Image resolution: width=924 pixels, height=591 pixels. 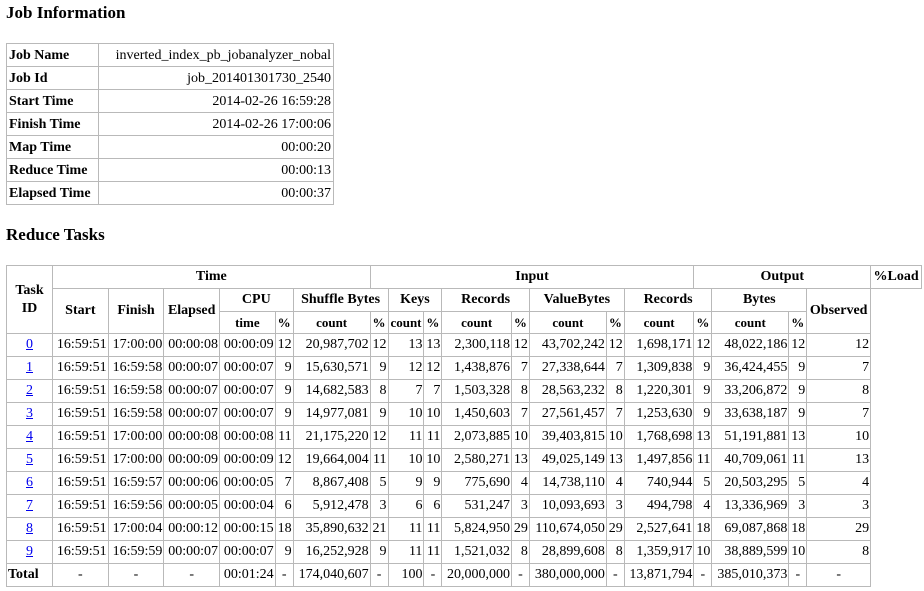 What do you see at coordinates (567, 506) in the screenshot?
I see `valuebytes-count-cell: 10,093,693` at bounding box center [567, 506].